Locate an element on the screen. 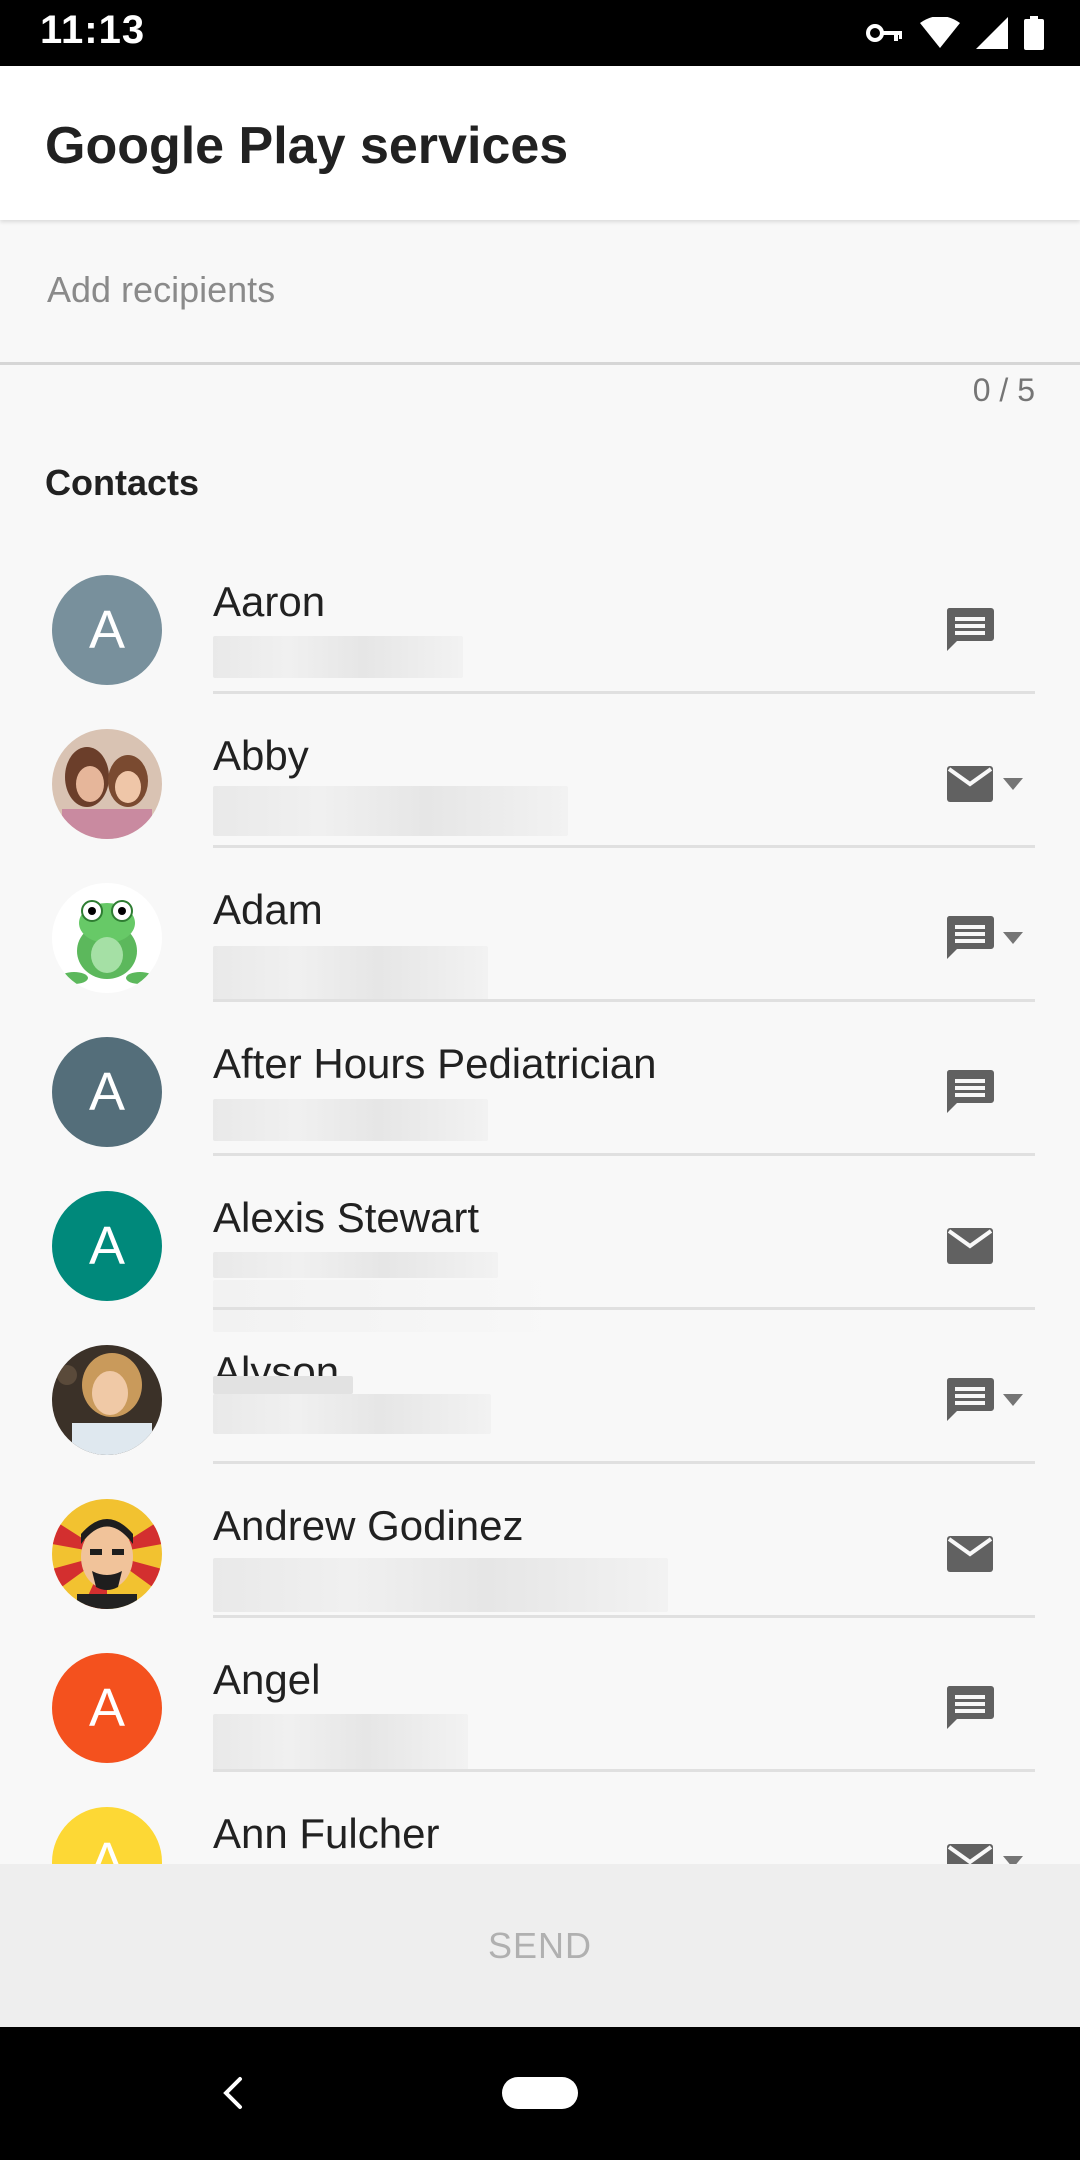  contact-row: A Ann Fulcher is located at coordinates (540, 1818).